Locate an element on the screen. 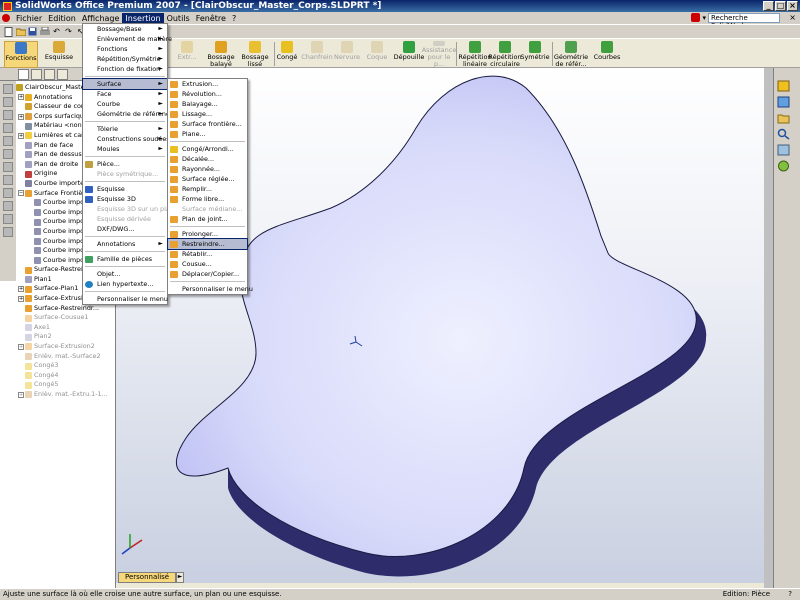 The height and width of the screenshot is (600, 800). vertical-scrollbar is located at coordinates (769, 328).